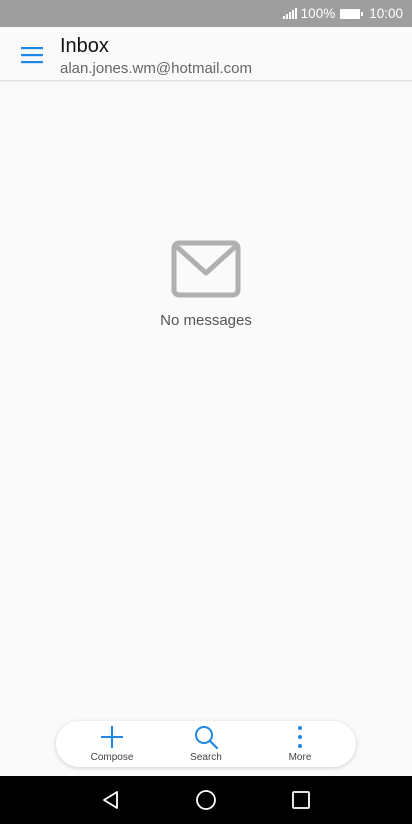 The width and height of the screenshot is (412, 824). Describe the element at coordinates (206, 269) in the screenshot. I see `envelope-icon` at that location.